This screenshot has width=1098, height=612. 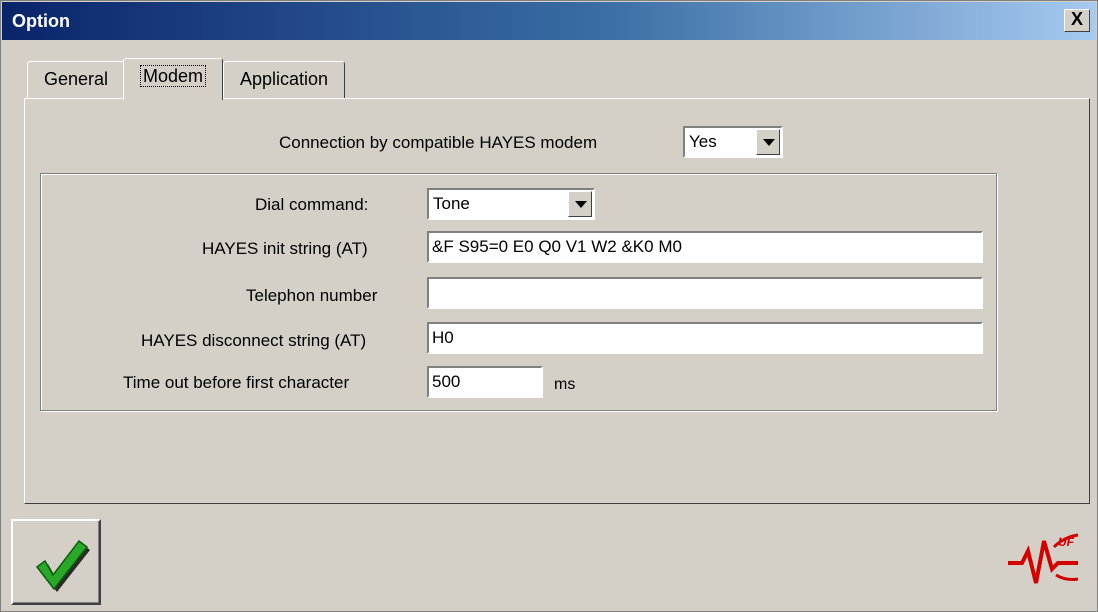 I want to click on ok-button, so click(x=56, y=562).